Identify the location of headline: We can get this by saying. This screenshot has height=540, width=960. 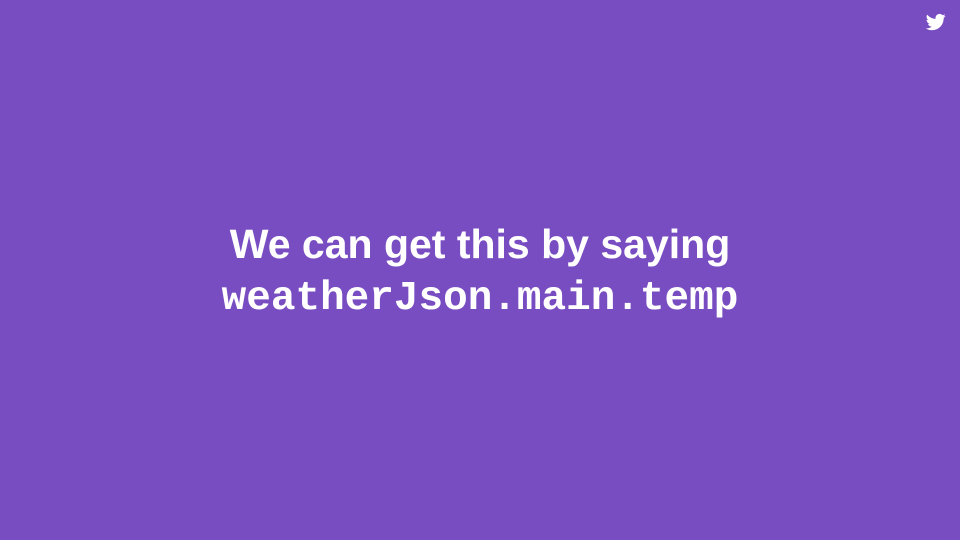
(480, 244).